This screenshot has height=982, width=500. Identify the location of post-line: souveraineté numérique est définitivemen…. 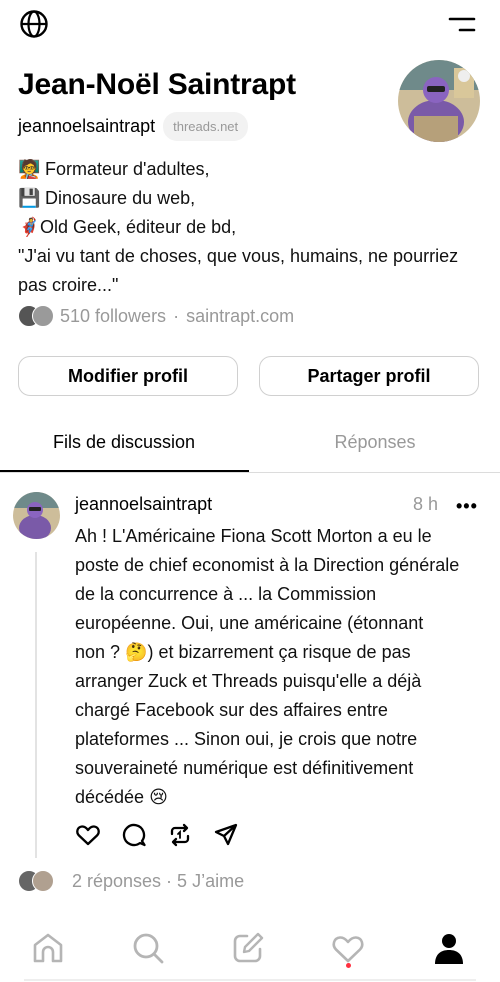
(244, 768).